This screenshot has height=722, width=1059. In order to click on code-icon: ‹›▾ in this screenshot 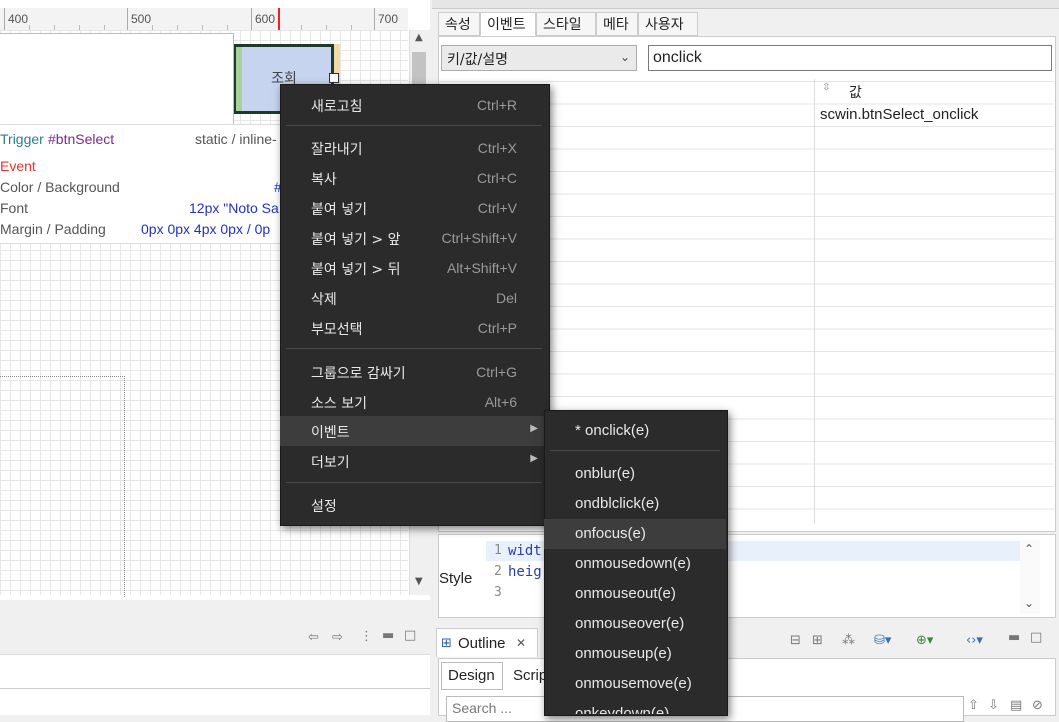, I will do `click(974, 640)`.